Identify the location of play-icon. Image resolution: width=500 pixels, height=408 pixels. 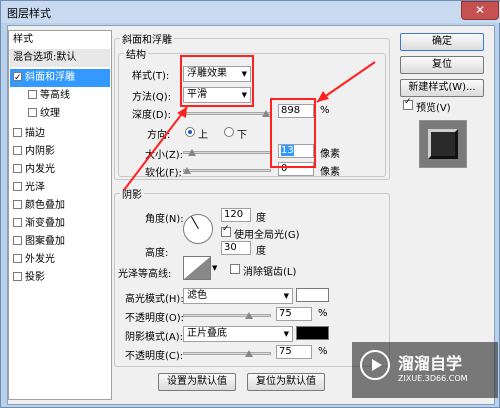
(375, 365).